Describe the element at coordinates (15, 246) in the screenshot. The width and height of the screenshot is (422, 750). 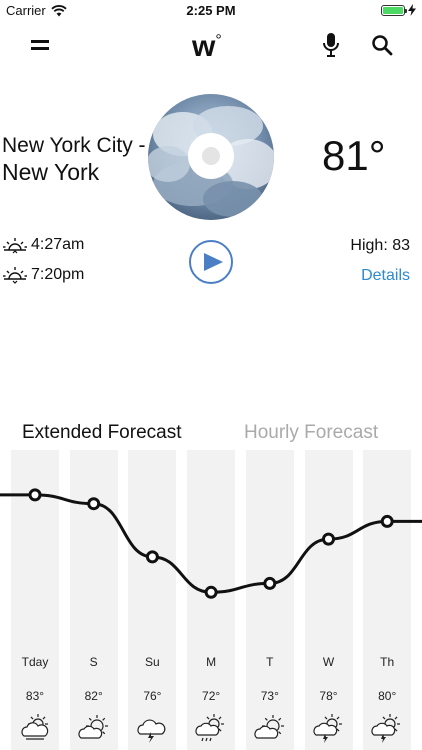
I see `sunrise-icon` at that location.